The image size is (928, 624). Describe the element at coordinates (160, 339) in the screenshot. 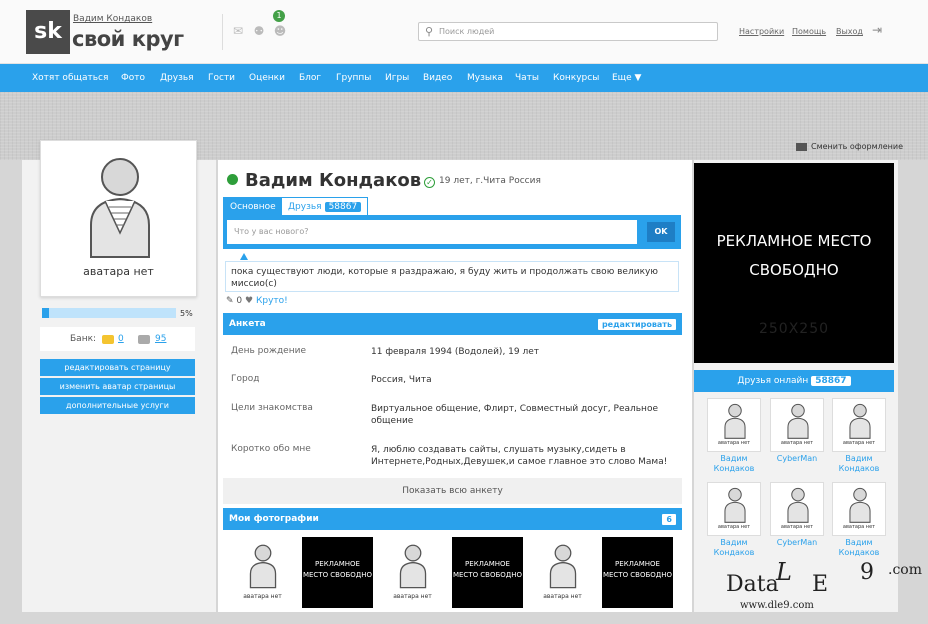

I see `bank-silver-link: 95` at that location.